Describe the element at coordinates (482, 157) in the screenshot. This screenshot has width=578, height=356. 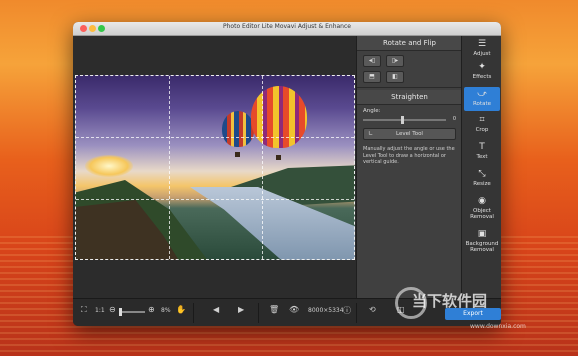
I see `tool-label: Text` at that location.